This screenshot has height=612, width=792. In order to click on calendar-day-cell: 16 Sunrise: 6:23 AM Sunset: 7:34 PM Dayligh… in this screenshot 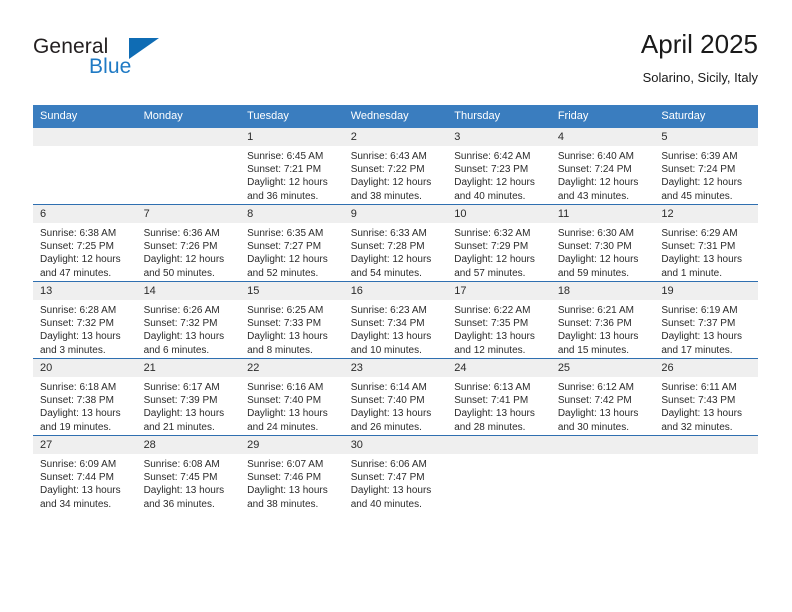, I will do `click(395, 320)`.